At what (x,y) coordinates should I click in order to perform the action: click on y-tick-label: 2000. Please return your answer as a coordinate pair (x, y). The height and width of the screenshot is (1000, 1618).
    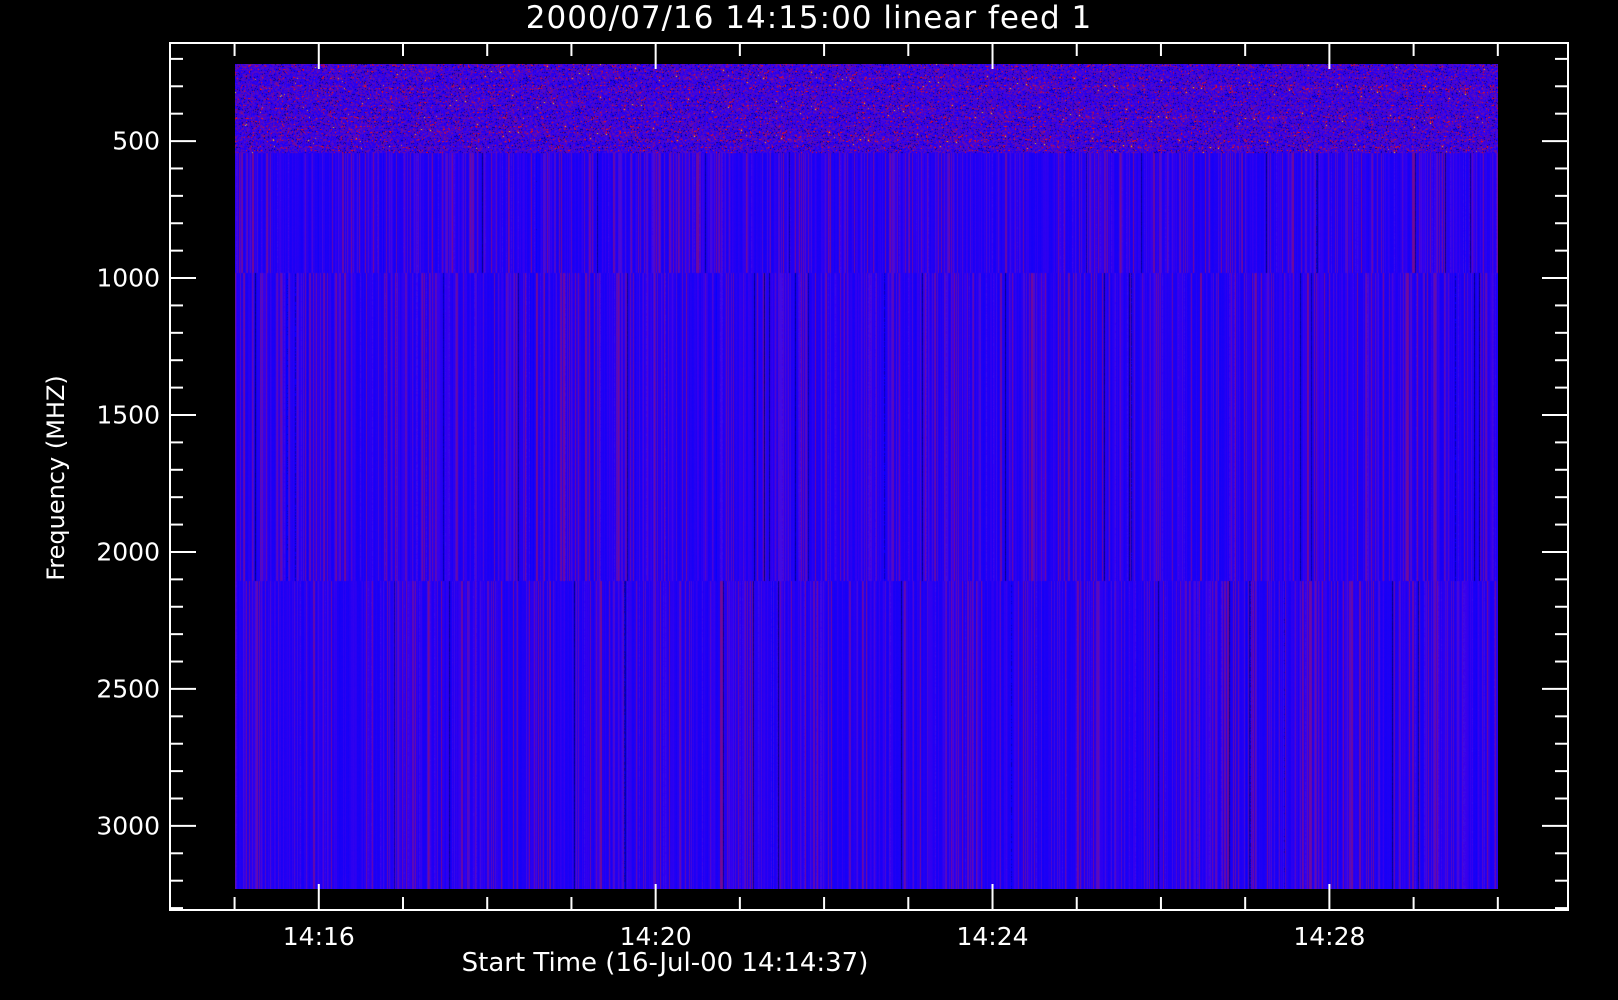
    Looking at the image, I should click on (128, 552).